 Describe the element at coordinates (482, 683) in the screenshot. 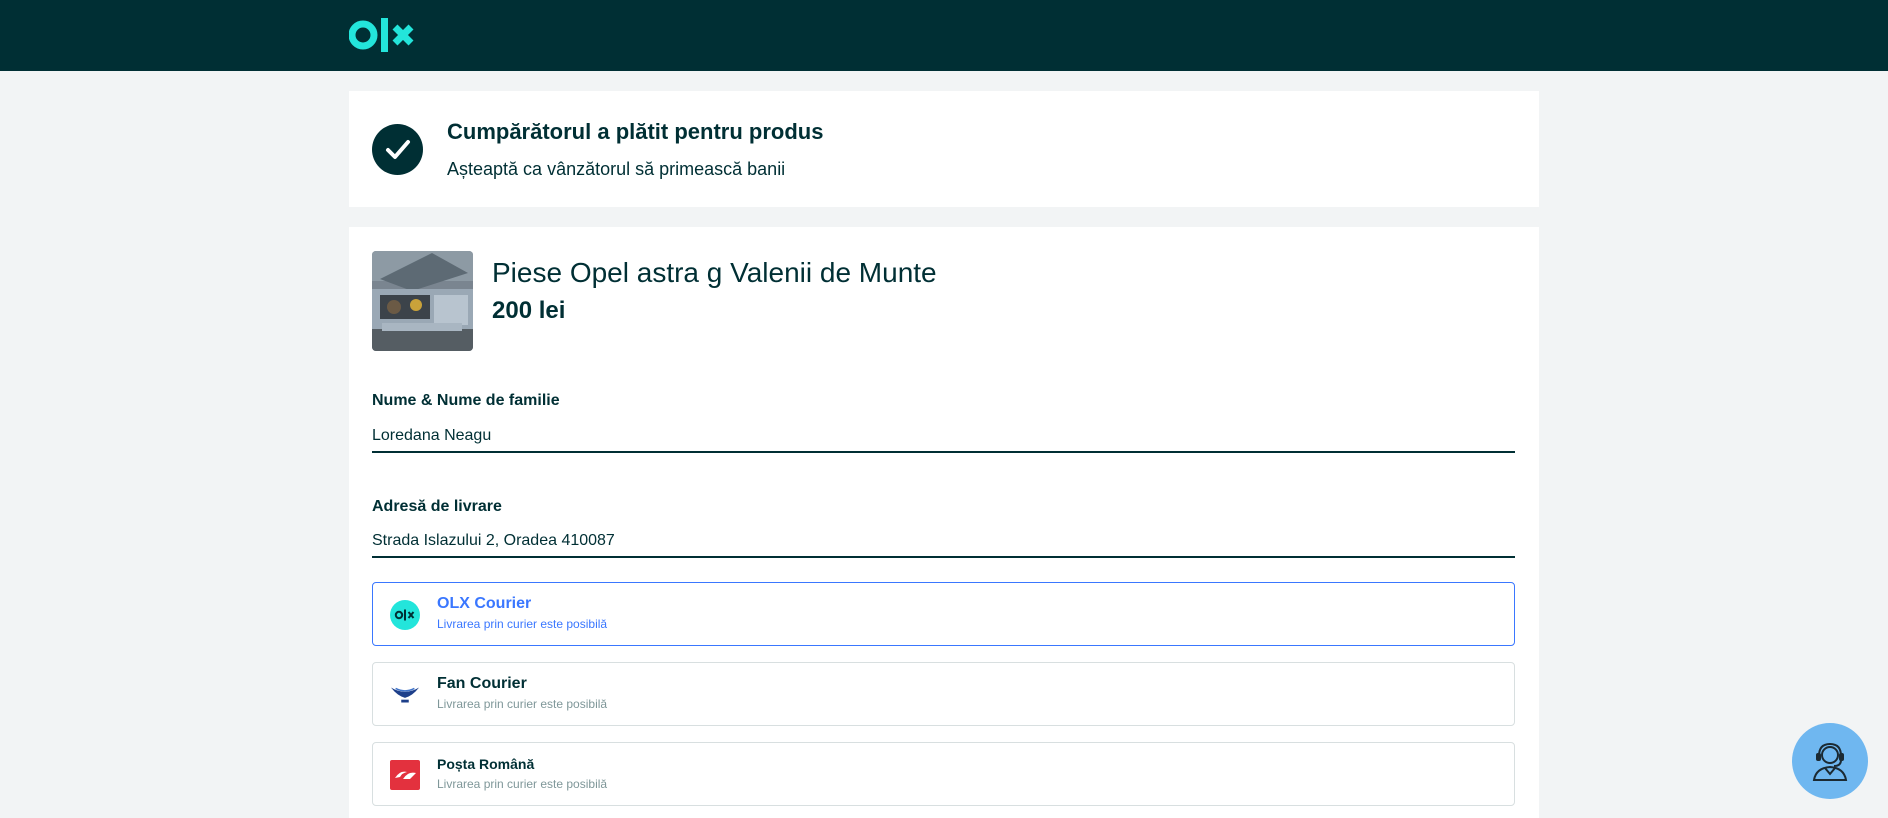

I see `courier-name: Fan Courier` at that location.